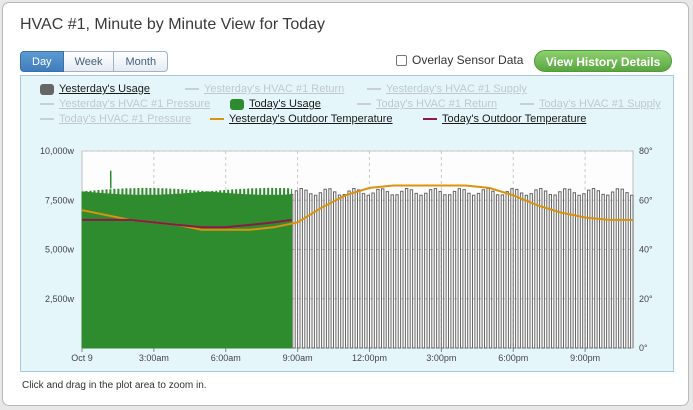  Describe the element at coordinates (513, 358) in the screenshot. I see `x-tick-label: 6:00pm` at that location.